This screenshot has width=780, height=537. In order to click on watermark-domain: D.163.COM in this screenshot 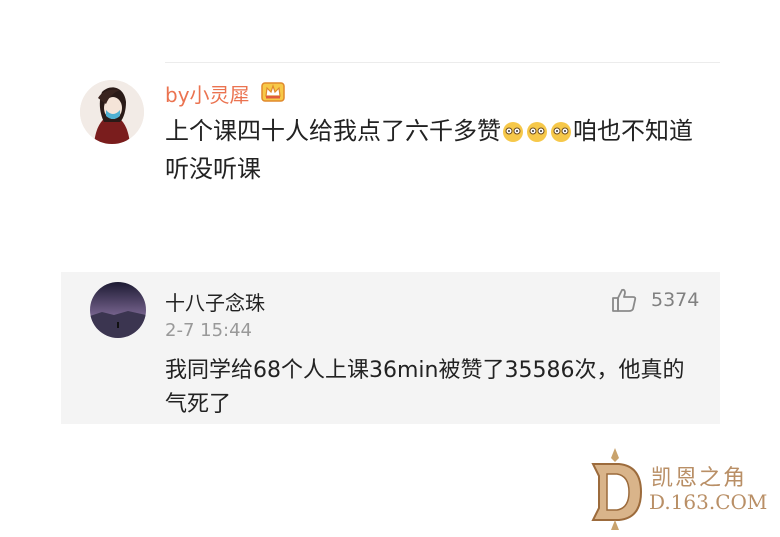, I will do `click(708, 502)`.